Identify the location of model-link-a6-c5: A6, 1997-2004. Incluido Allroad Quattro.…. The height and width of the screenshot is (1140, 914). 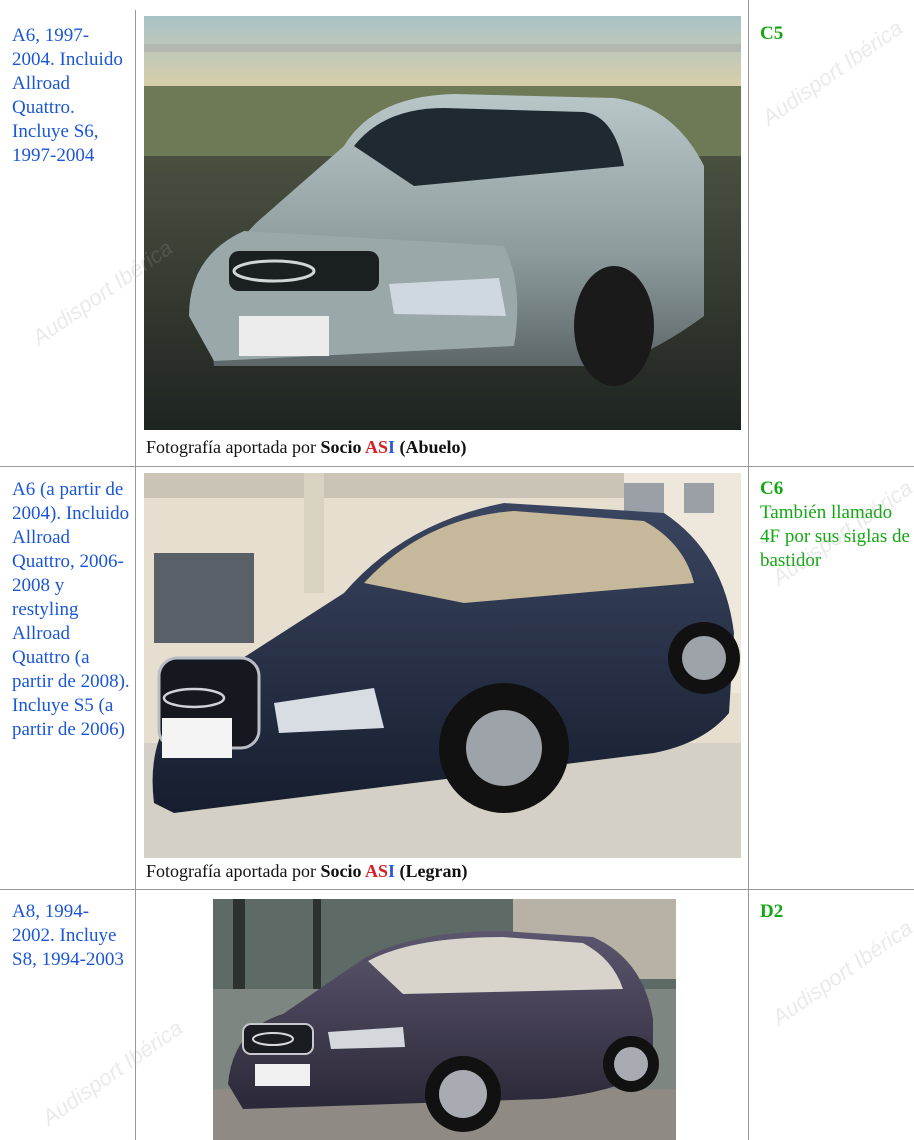
(71, 96).